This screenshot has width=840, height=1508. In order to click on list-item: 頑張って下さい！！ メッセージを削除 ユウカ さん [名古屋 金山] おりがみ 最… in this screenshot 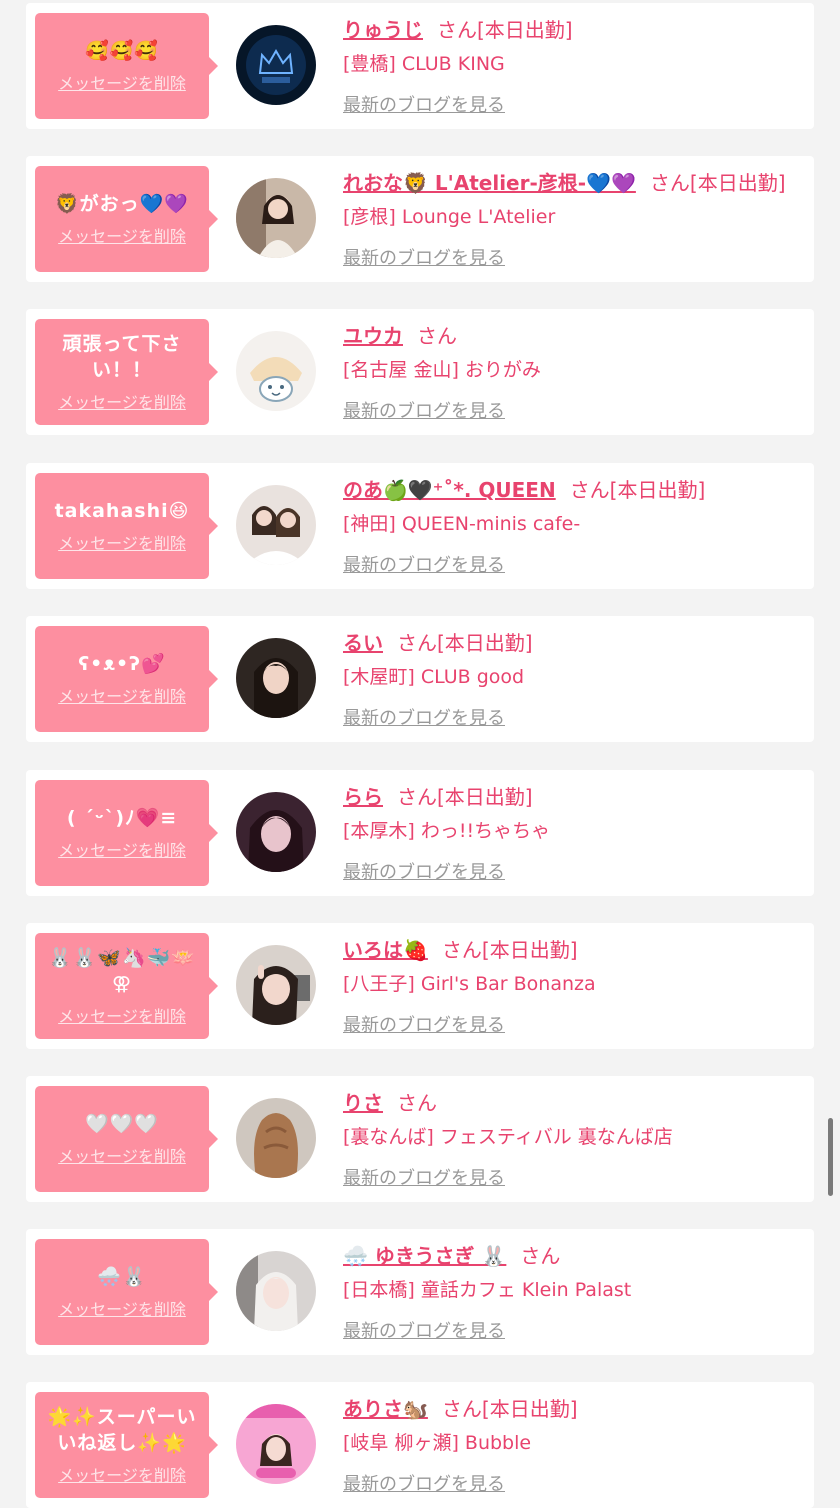, I will do `click(420, 372)`.